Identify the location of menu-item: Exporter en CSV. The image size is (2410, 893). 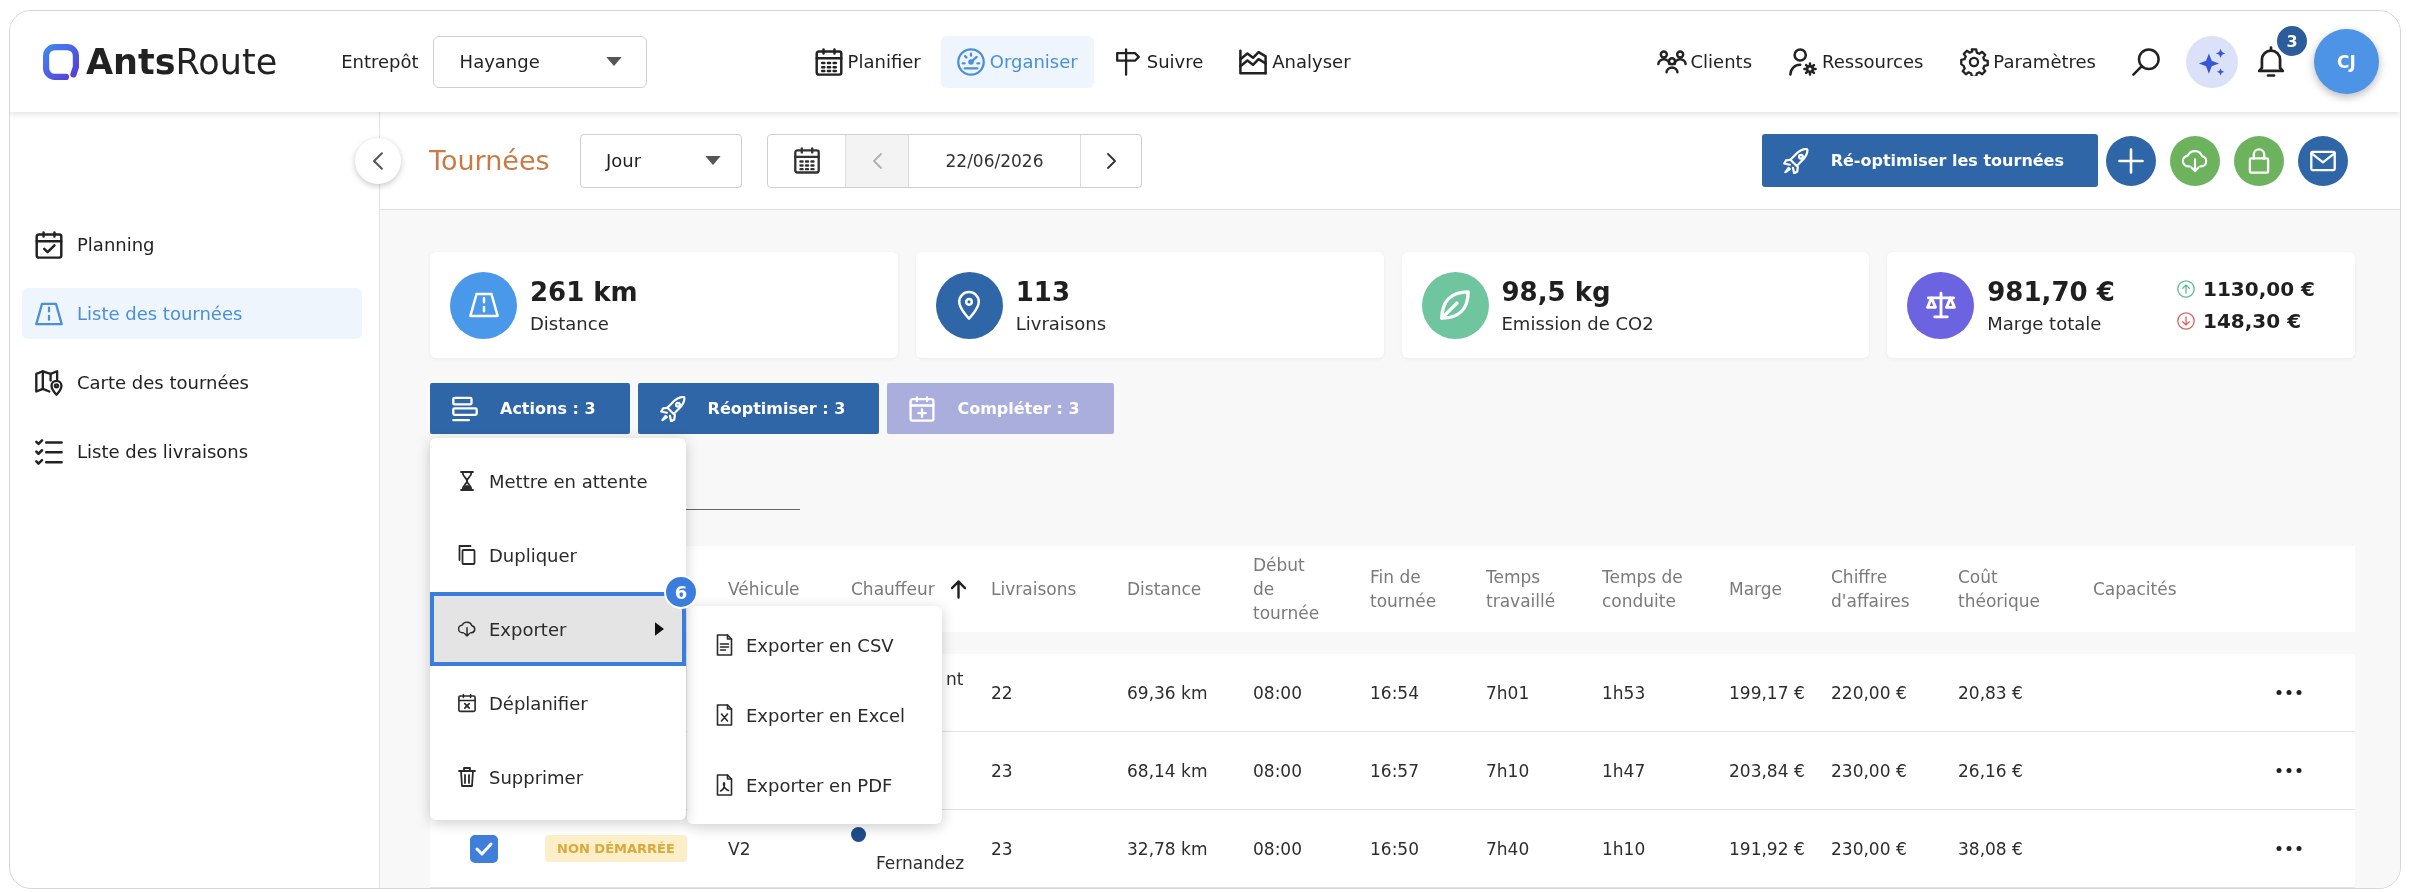
(814, 645).